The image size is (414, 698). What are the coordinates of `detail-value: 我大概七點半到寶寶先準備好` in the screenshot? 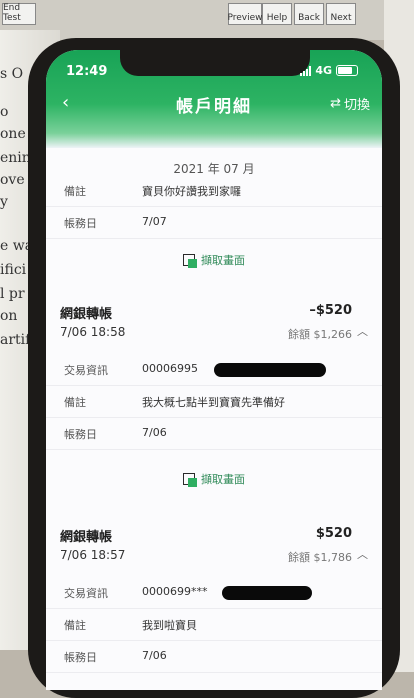 It's located at (213, 402).